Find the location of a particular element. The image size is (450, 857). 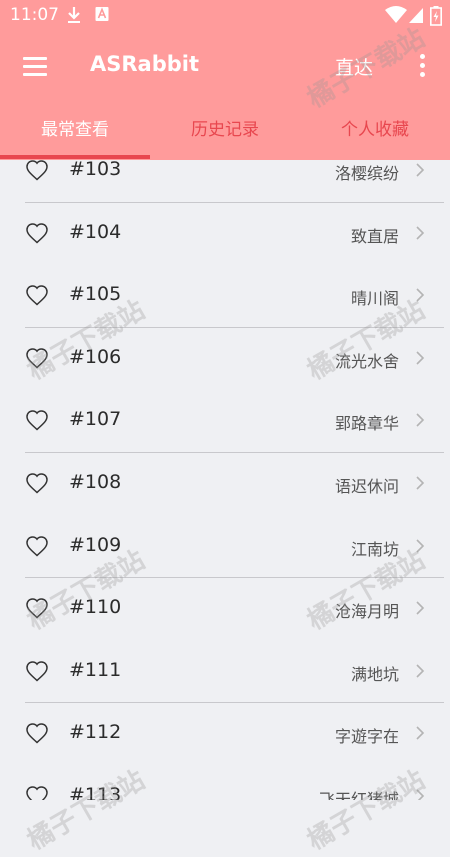

download-icon is located at coordinates (74, 15).